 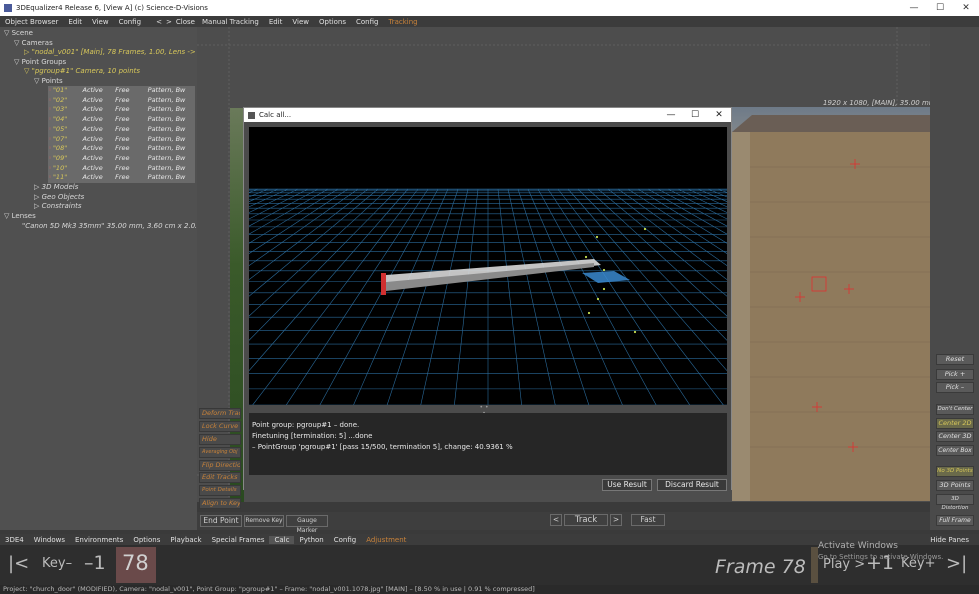 What do you see at coordinates (57, 563) in the screenshot?
I see `key-prev-button: Key–` at bounding box center [57, 563].